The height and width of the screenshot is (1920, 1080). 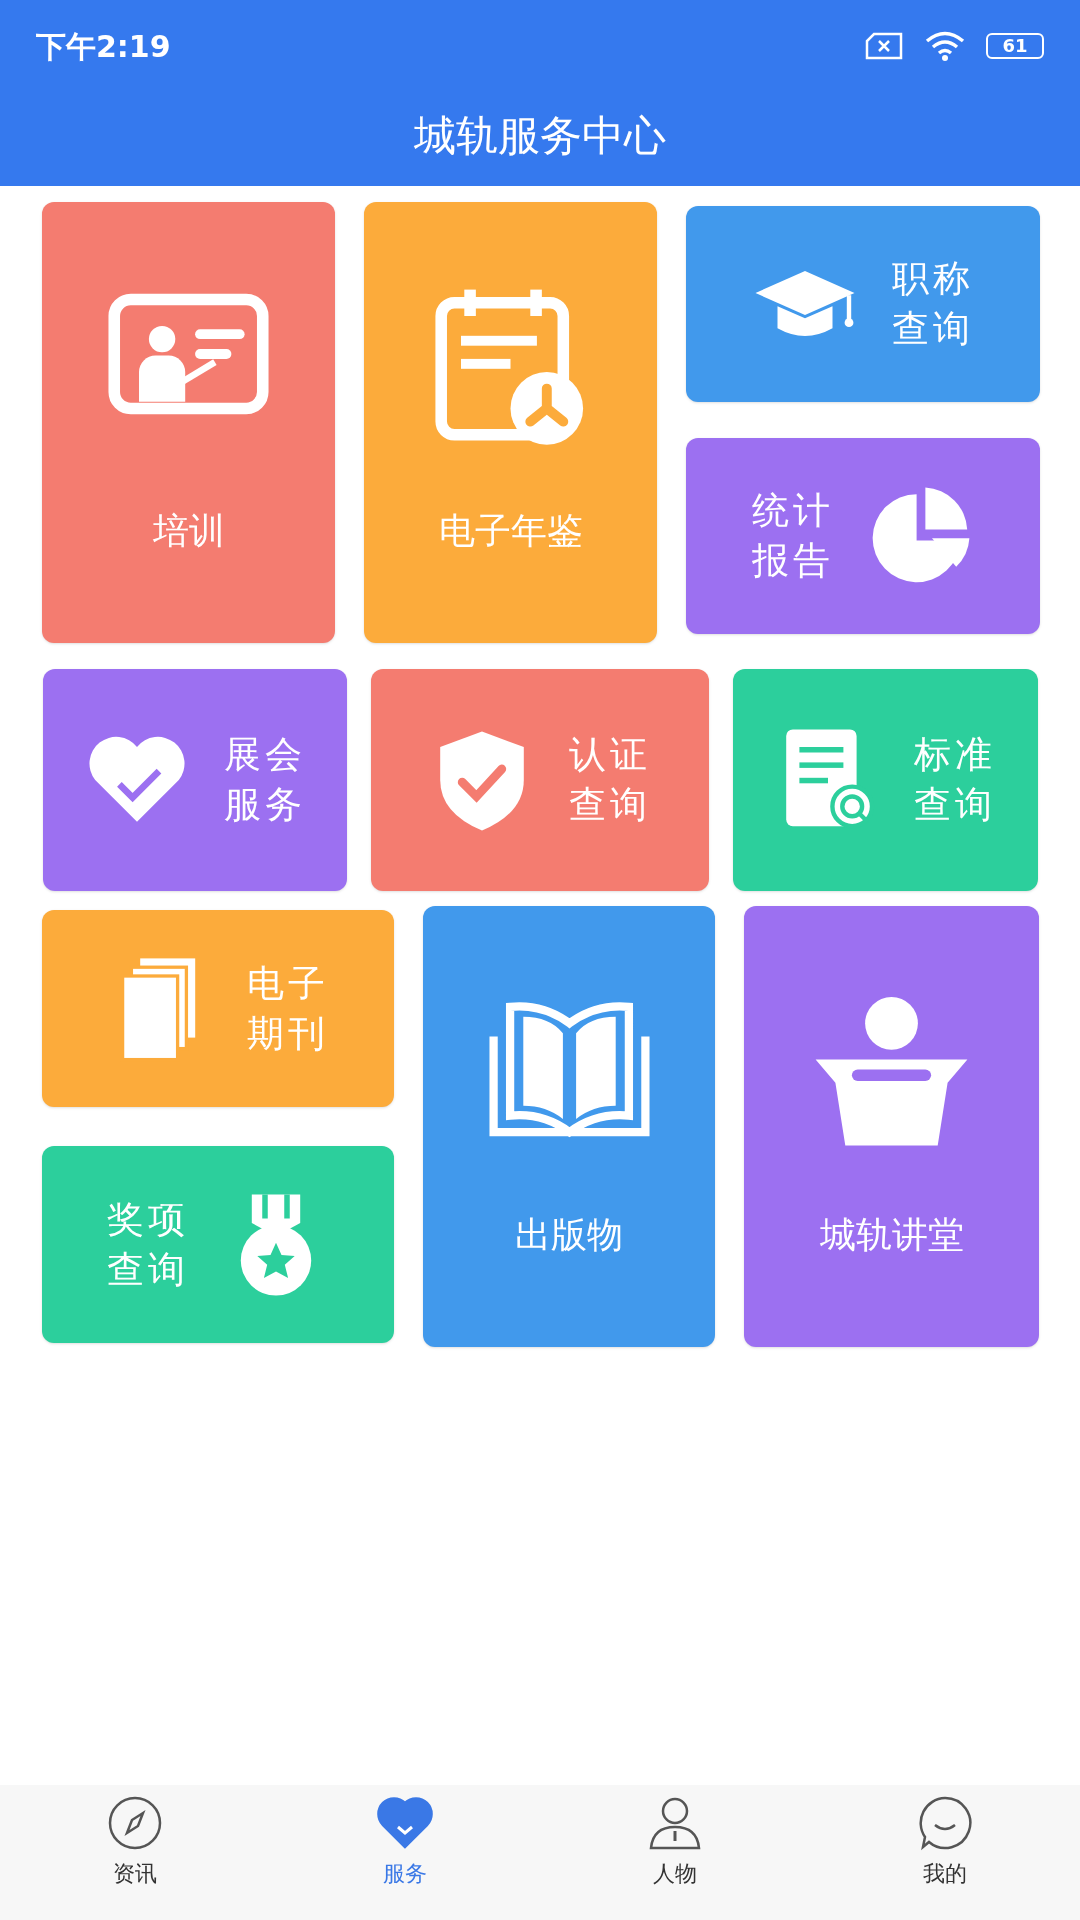 I want to click on nav-tab: 人物, so click(x=675, y=1842).